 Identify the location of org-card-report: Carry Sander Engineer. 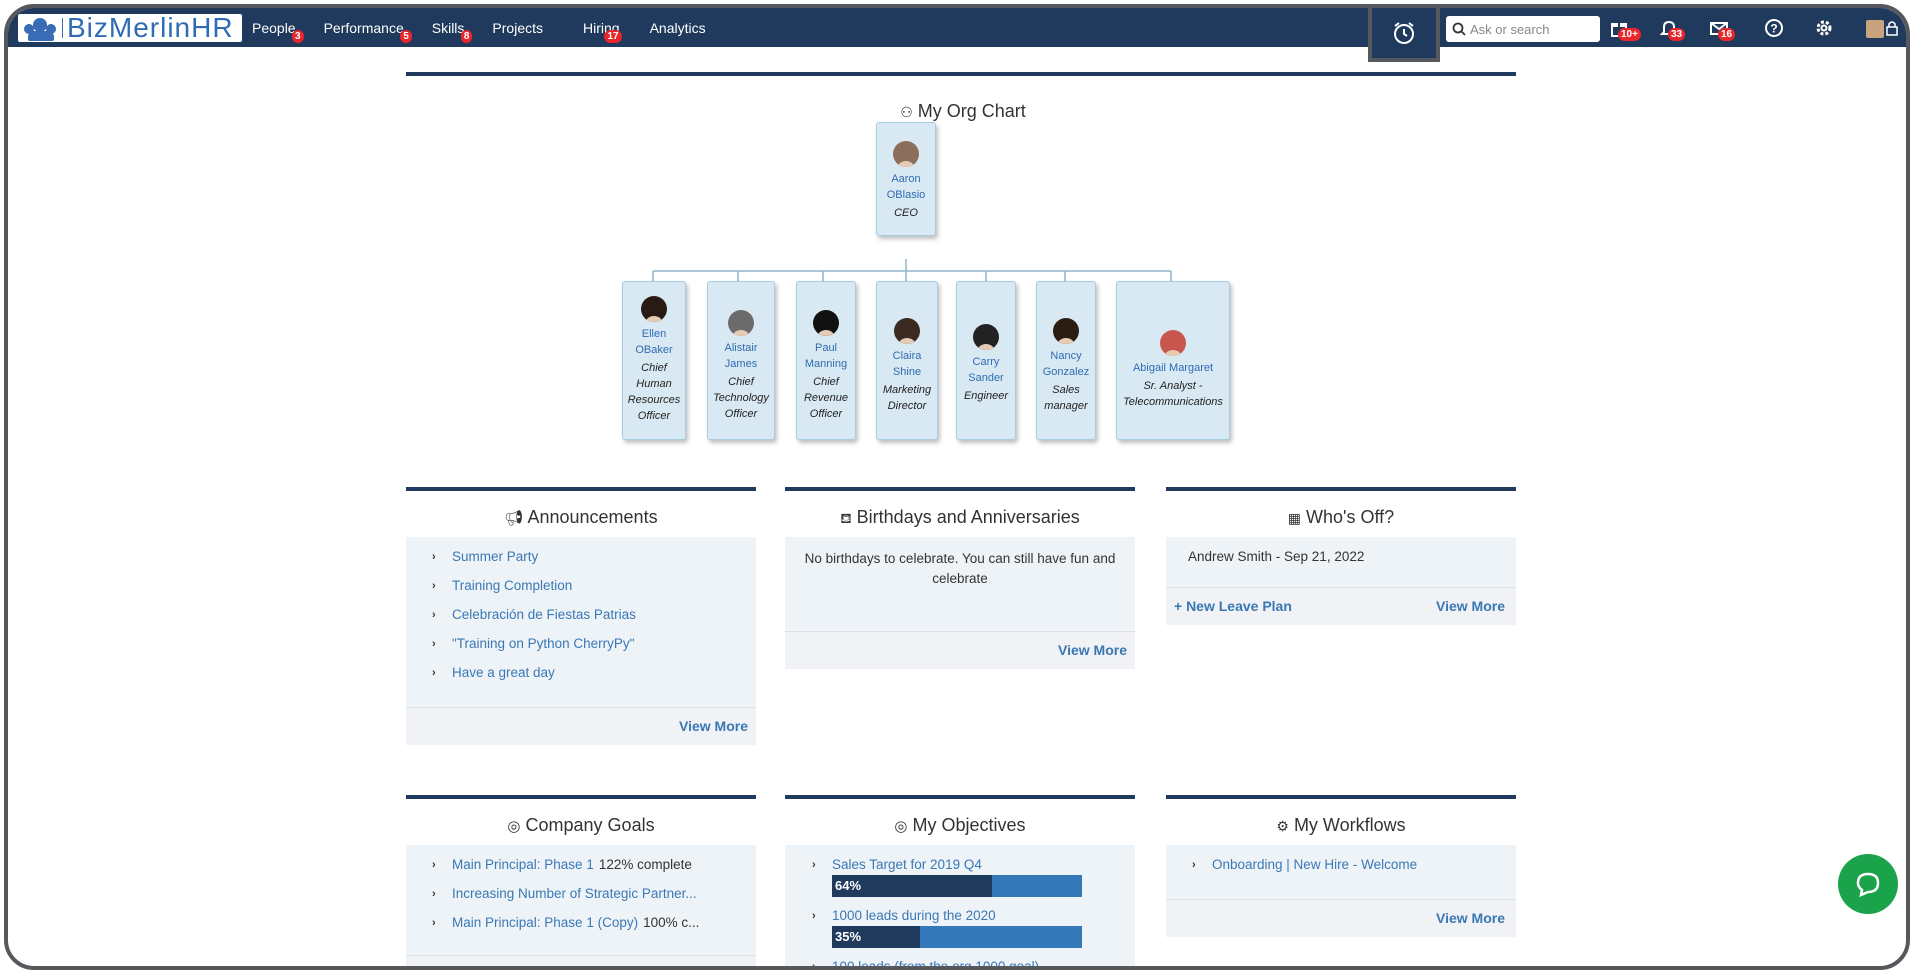
(986, 360).